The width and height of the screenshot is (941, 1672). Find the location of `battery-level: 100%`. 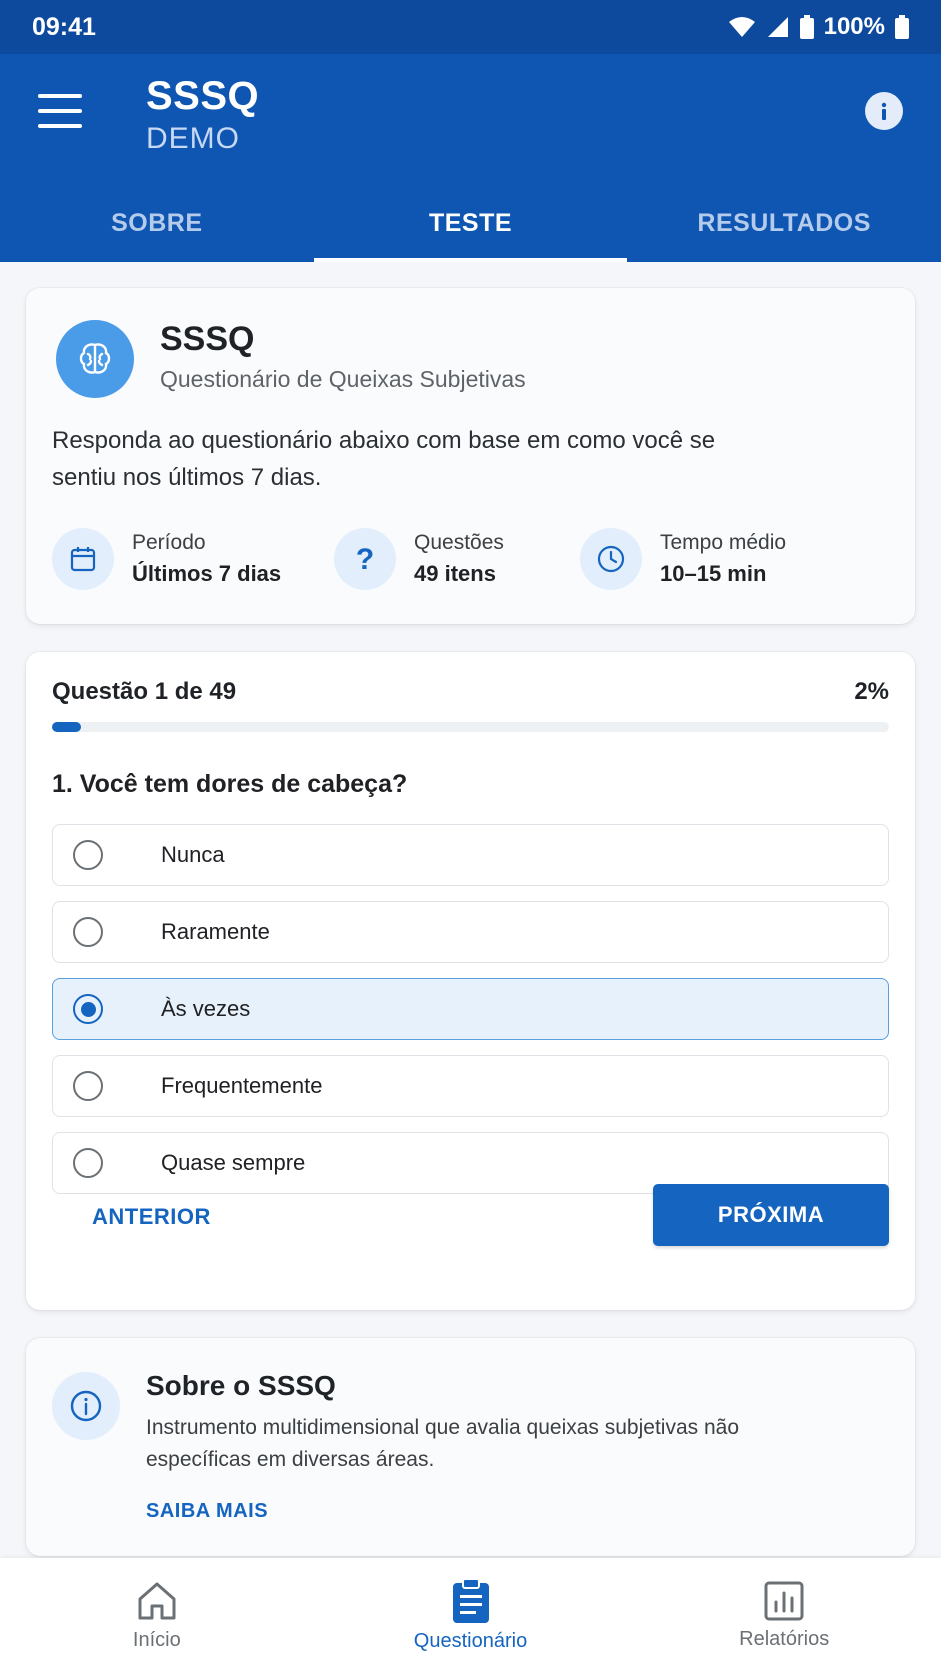

battery-level: 100% is located at coordinates (854, 26).